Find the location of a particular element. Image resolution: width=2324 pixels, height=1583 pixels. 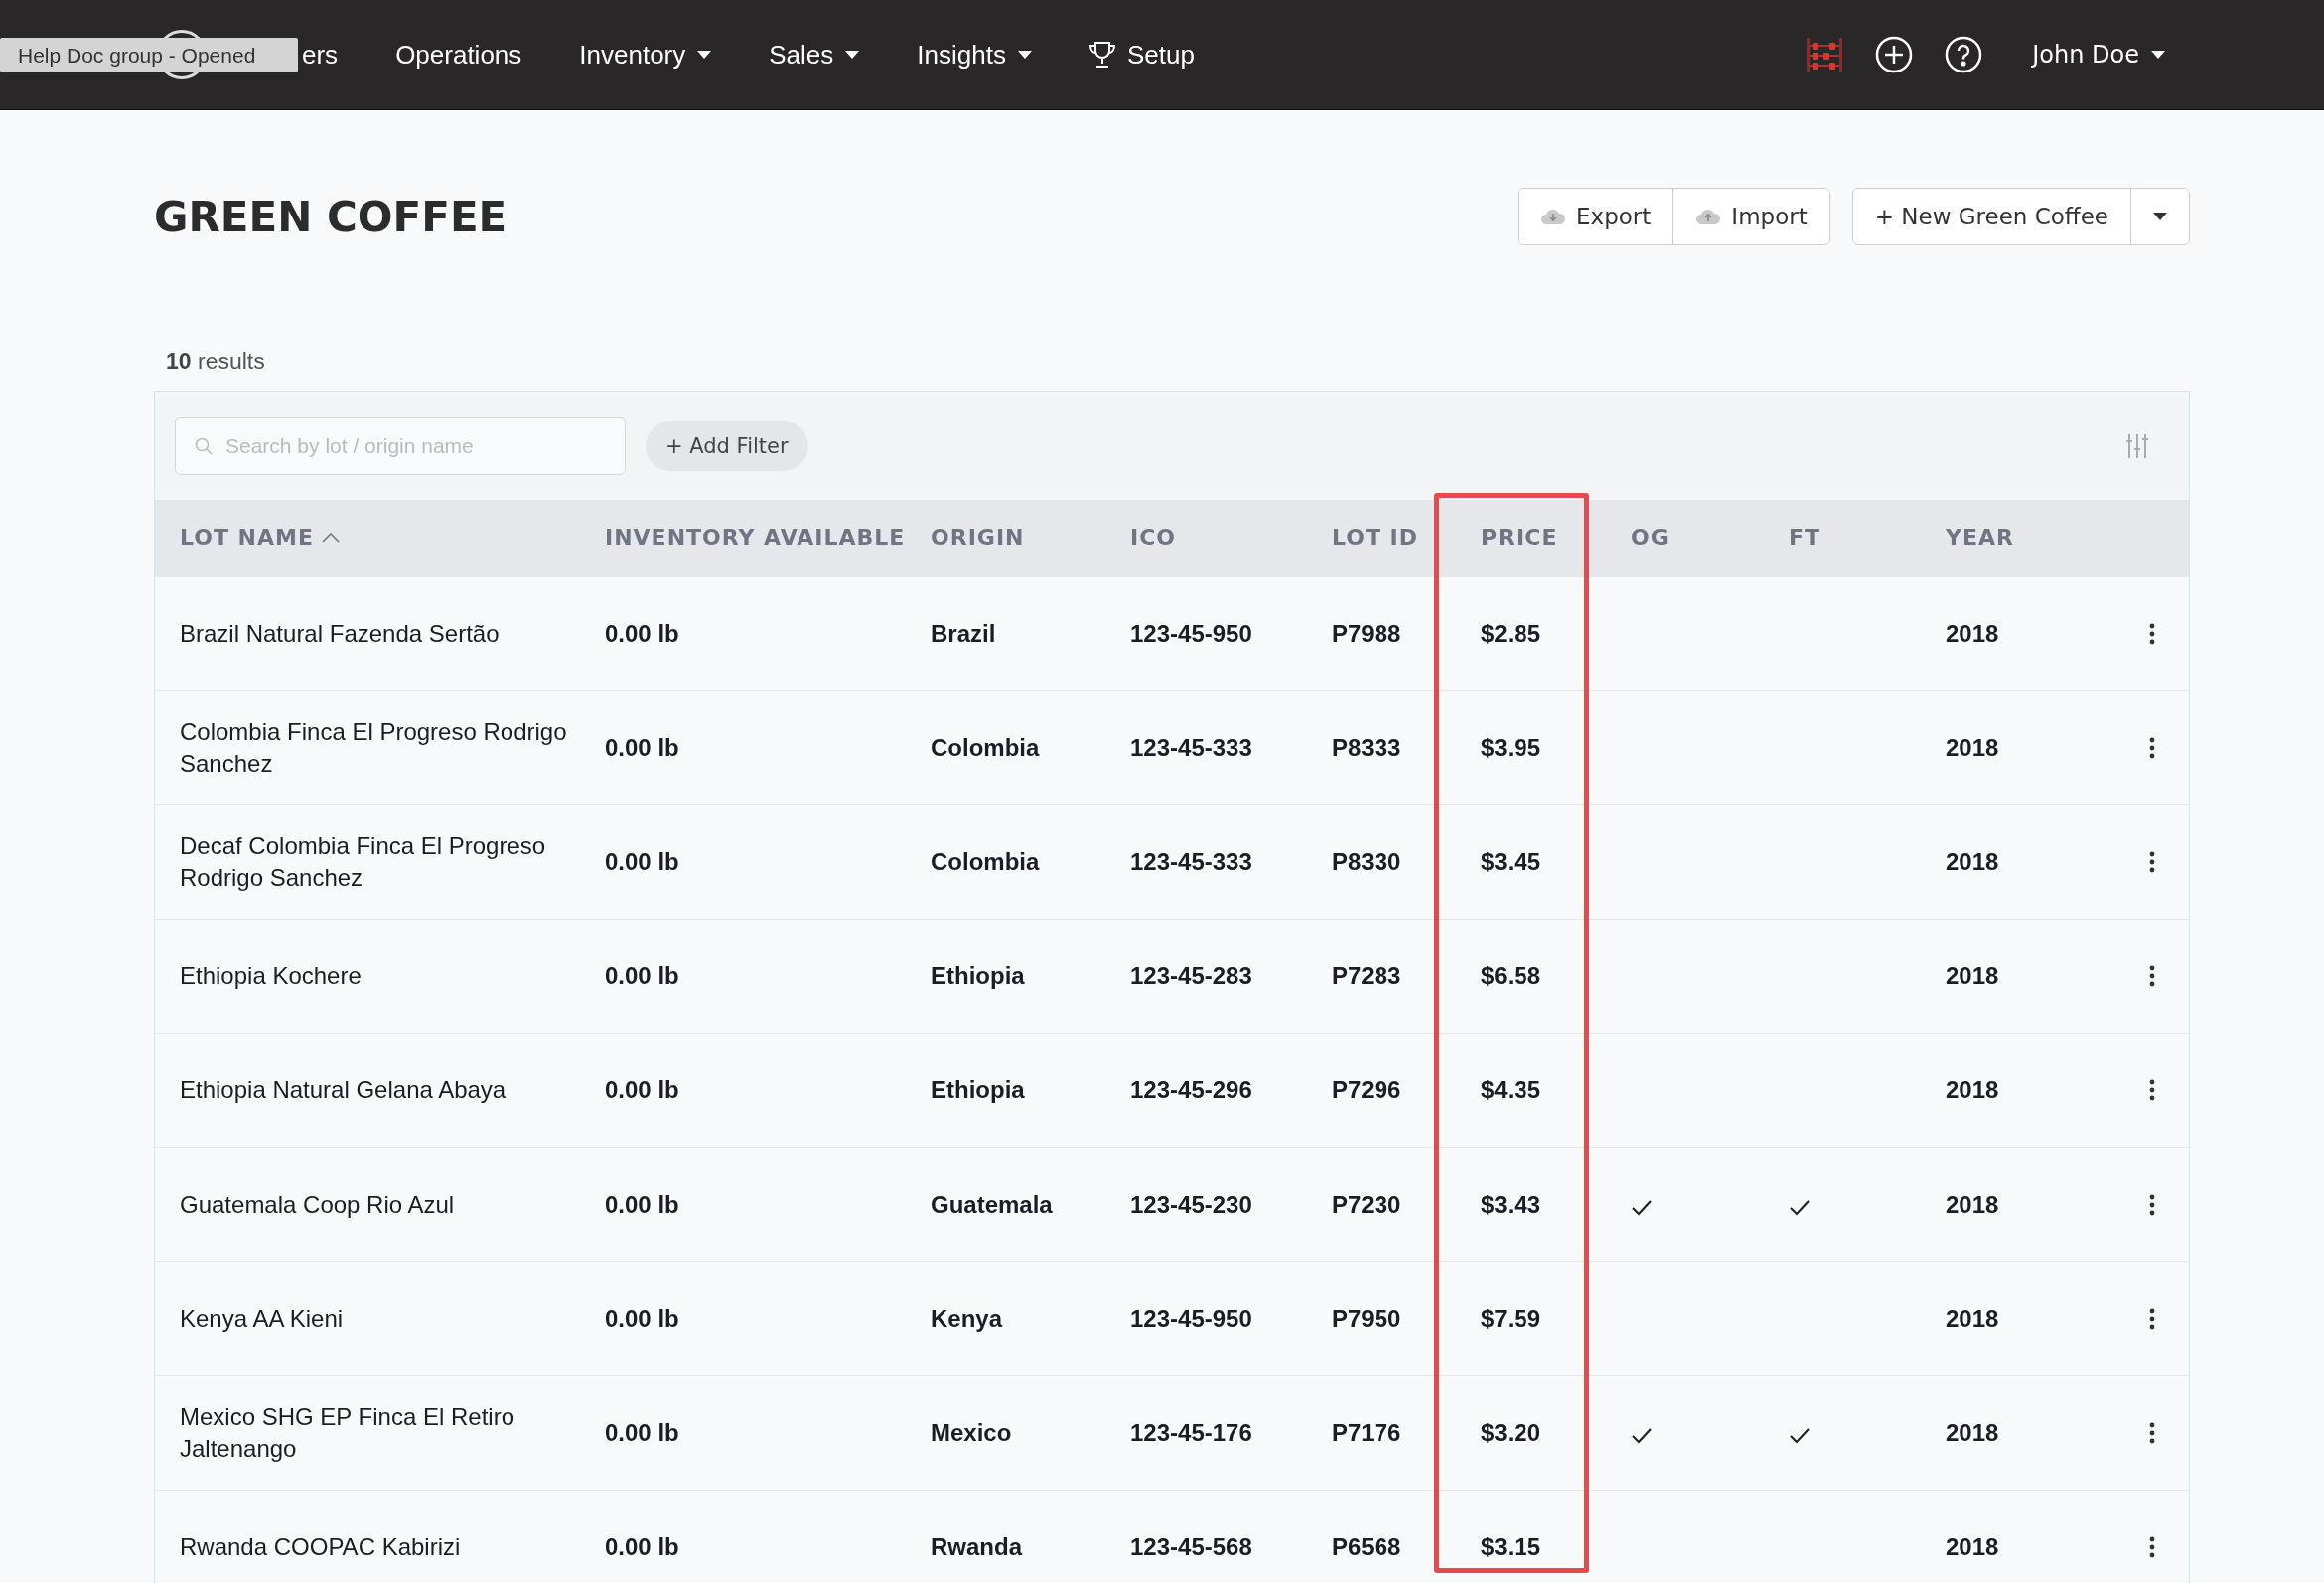

table-cell-text: Rwanda is located at coordinates (977, 1547).